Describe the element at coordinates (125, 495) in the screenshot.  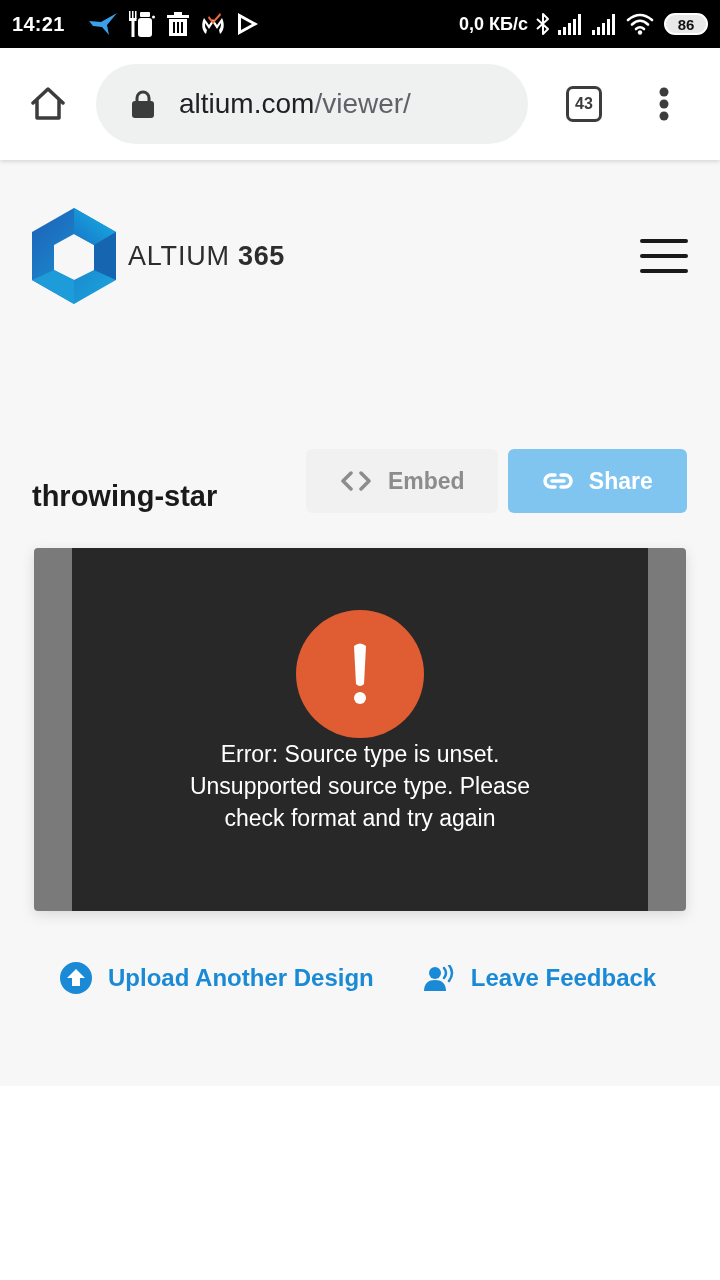
I see `design-title: throwing-star` at that location.